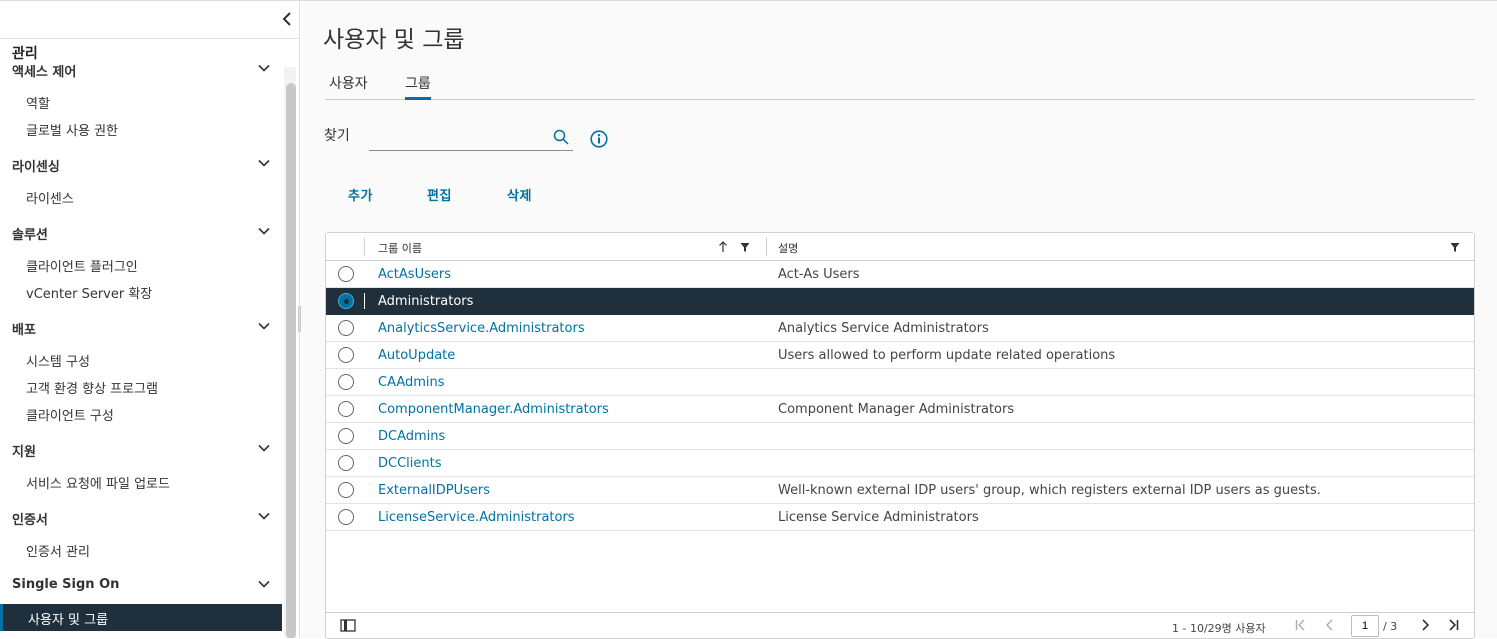 This screenshot has width=1497, height=639. What do you see at coordinates (788, 248) in the screenshot?
I see `column-header-description: 설명` at bounding box center [788, 248].